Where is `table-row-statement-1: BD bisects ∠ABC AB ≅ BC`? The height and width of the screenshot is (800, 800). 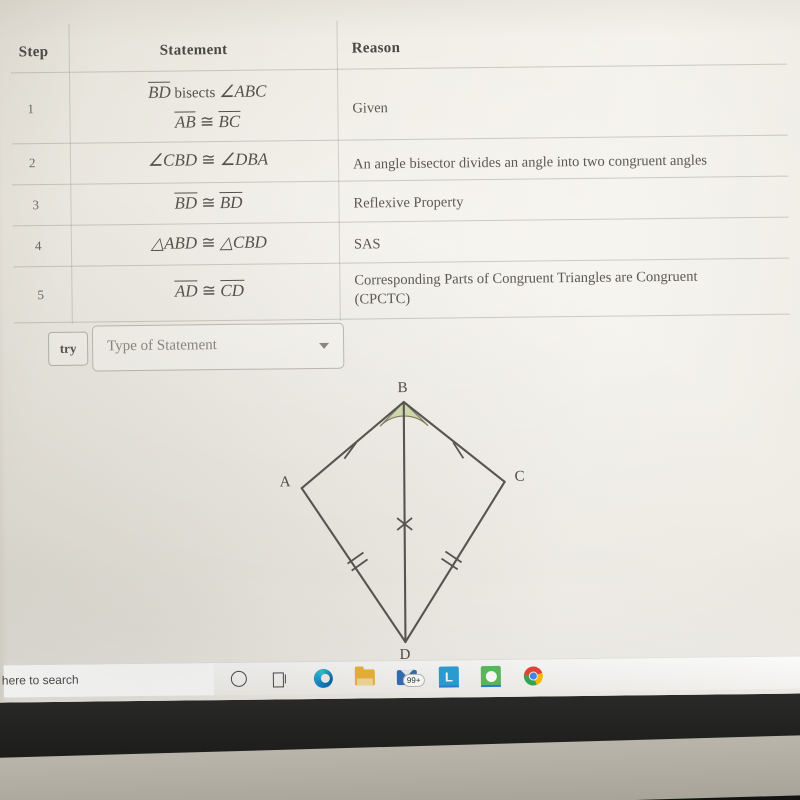
table-row-statement-1: BD bisects ∠ABC AB ≅ BC is located at coordinates (207, 106).